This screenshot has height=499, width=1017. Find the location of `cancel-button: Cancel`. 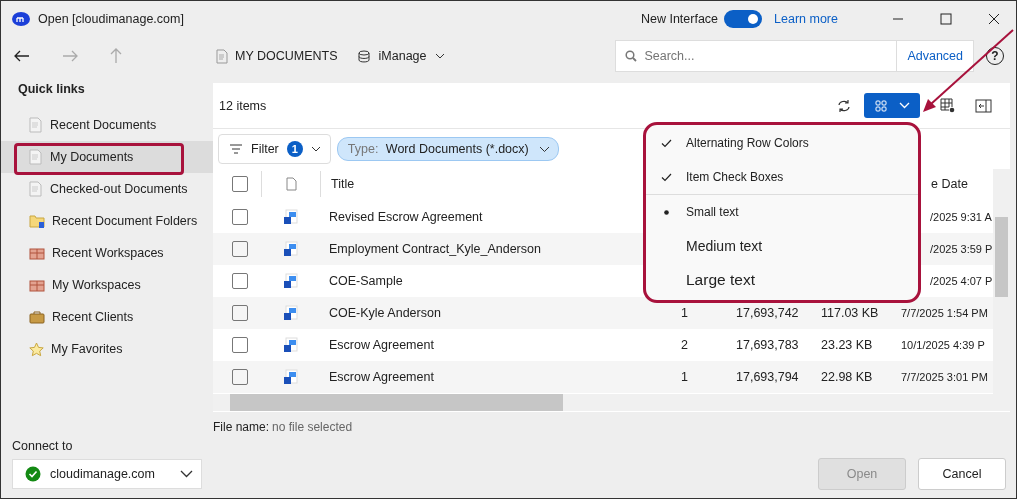

cancel-button: Cancel is located at coordinates (962, 474).